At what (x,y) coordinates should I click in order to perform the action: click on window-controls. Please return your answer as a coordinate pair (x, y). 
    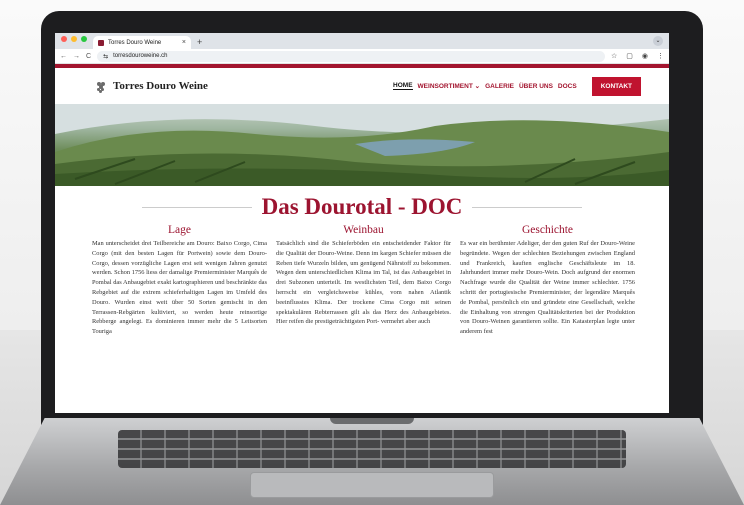
    Looking at the image, I should click on (74, 41).